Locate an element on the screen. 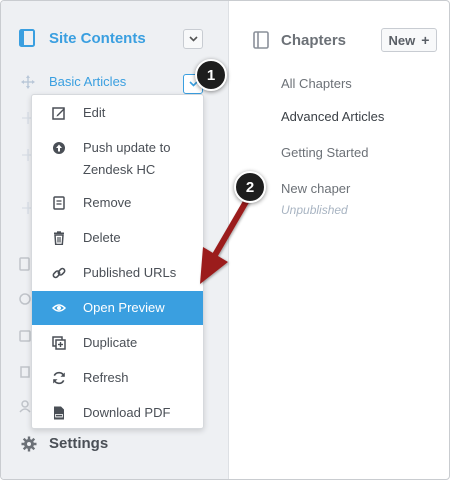 The image size is (450, 480). plus-icon: + is located at coordinates (425, 40).